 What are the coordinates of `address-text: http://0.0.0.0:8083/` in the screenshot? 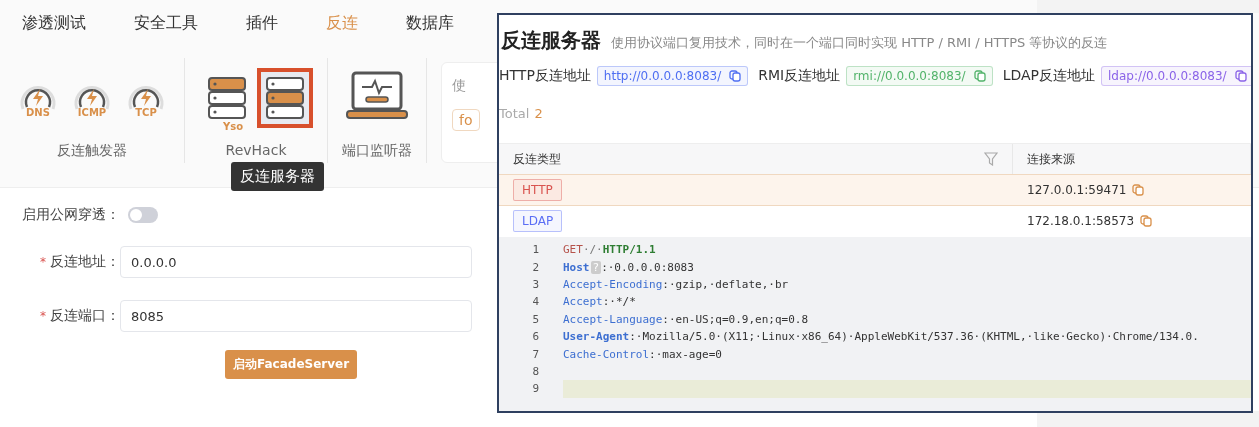 It's located at (662, 76).